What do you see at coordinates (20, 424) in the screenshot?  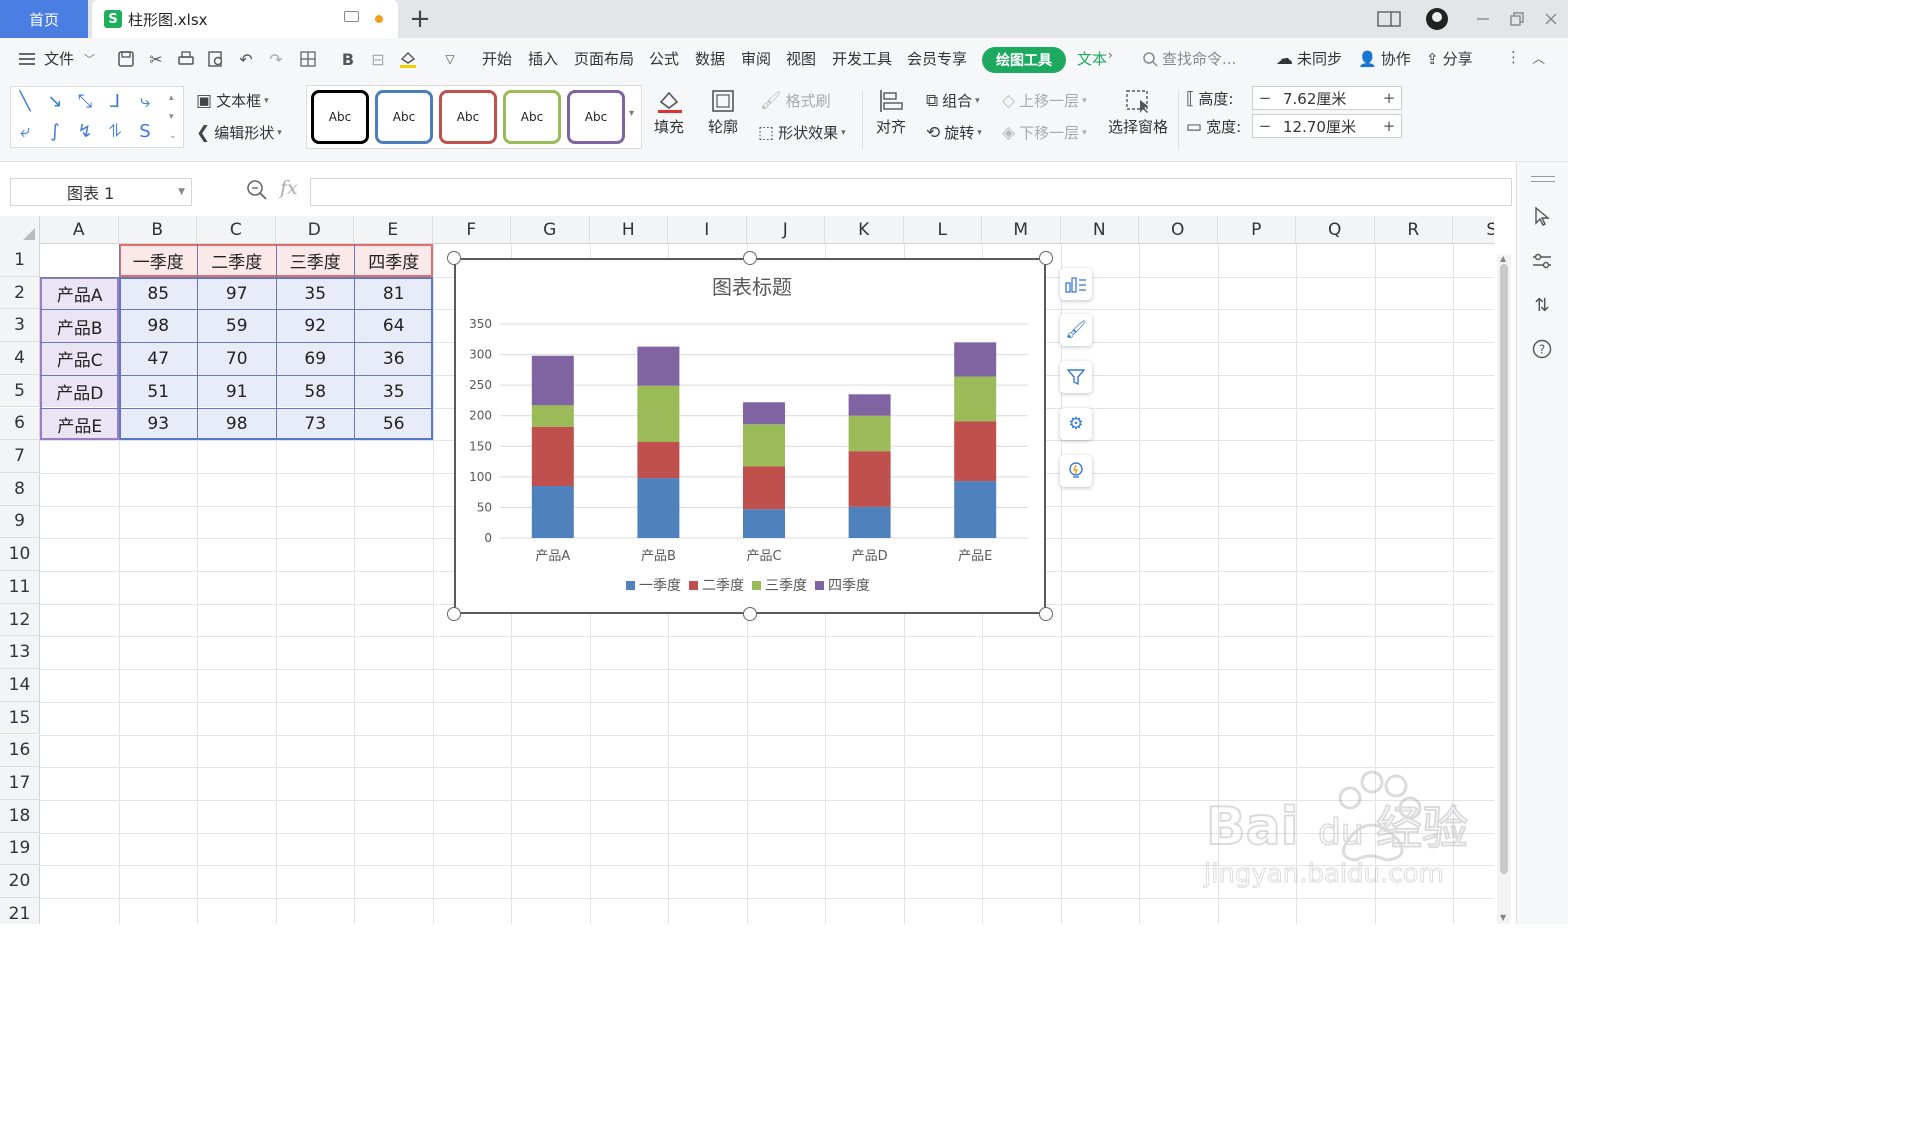 I see `row-header-6: 6` at bounding box center [20, 424].